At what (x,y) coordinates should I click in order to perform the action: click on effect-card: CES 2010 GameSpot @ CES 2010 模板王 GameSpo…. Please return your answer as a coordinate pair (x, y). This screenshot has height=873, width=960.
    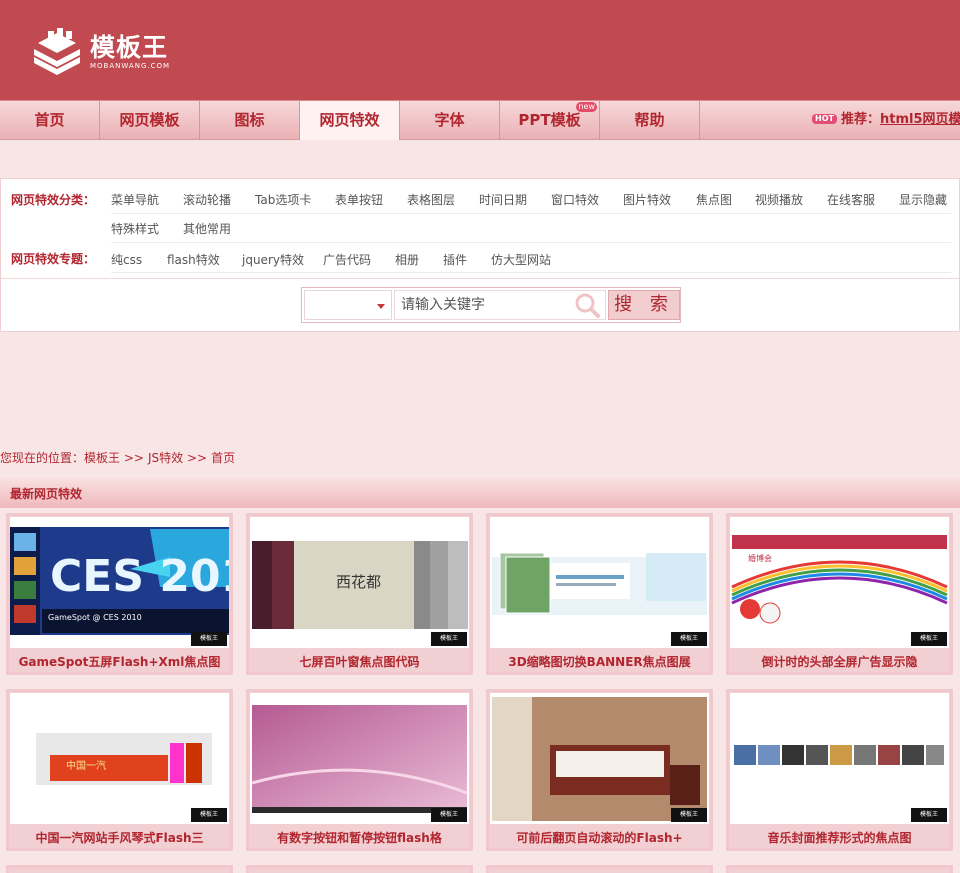
    Looking at the image, I should click on (119, 594).